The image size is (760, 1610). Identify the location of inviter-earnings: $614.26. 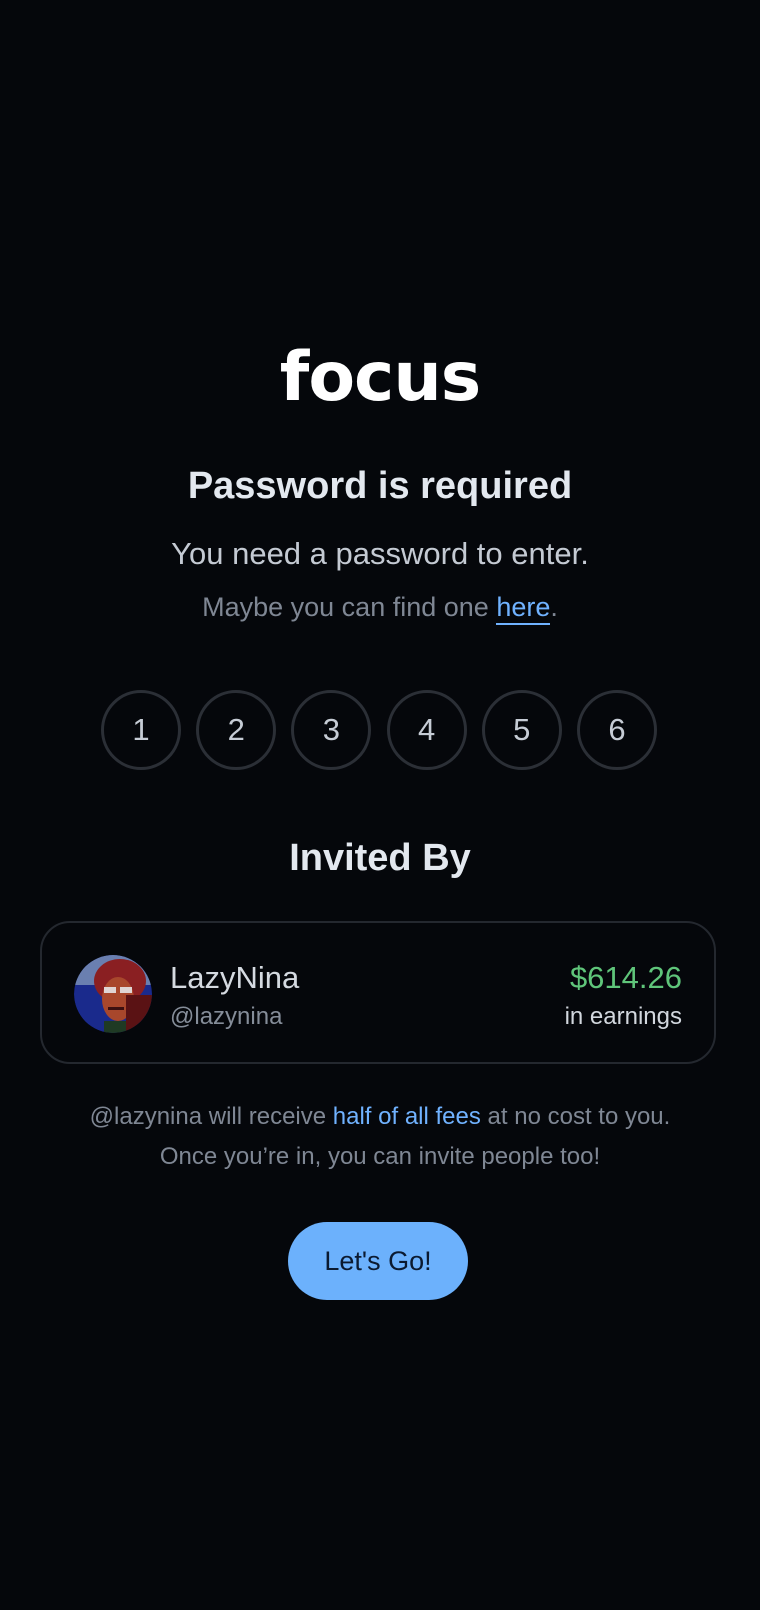
(625, 977).